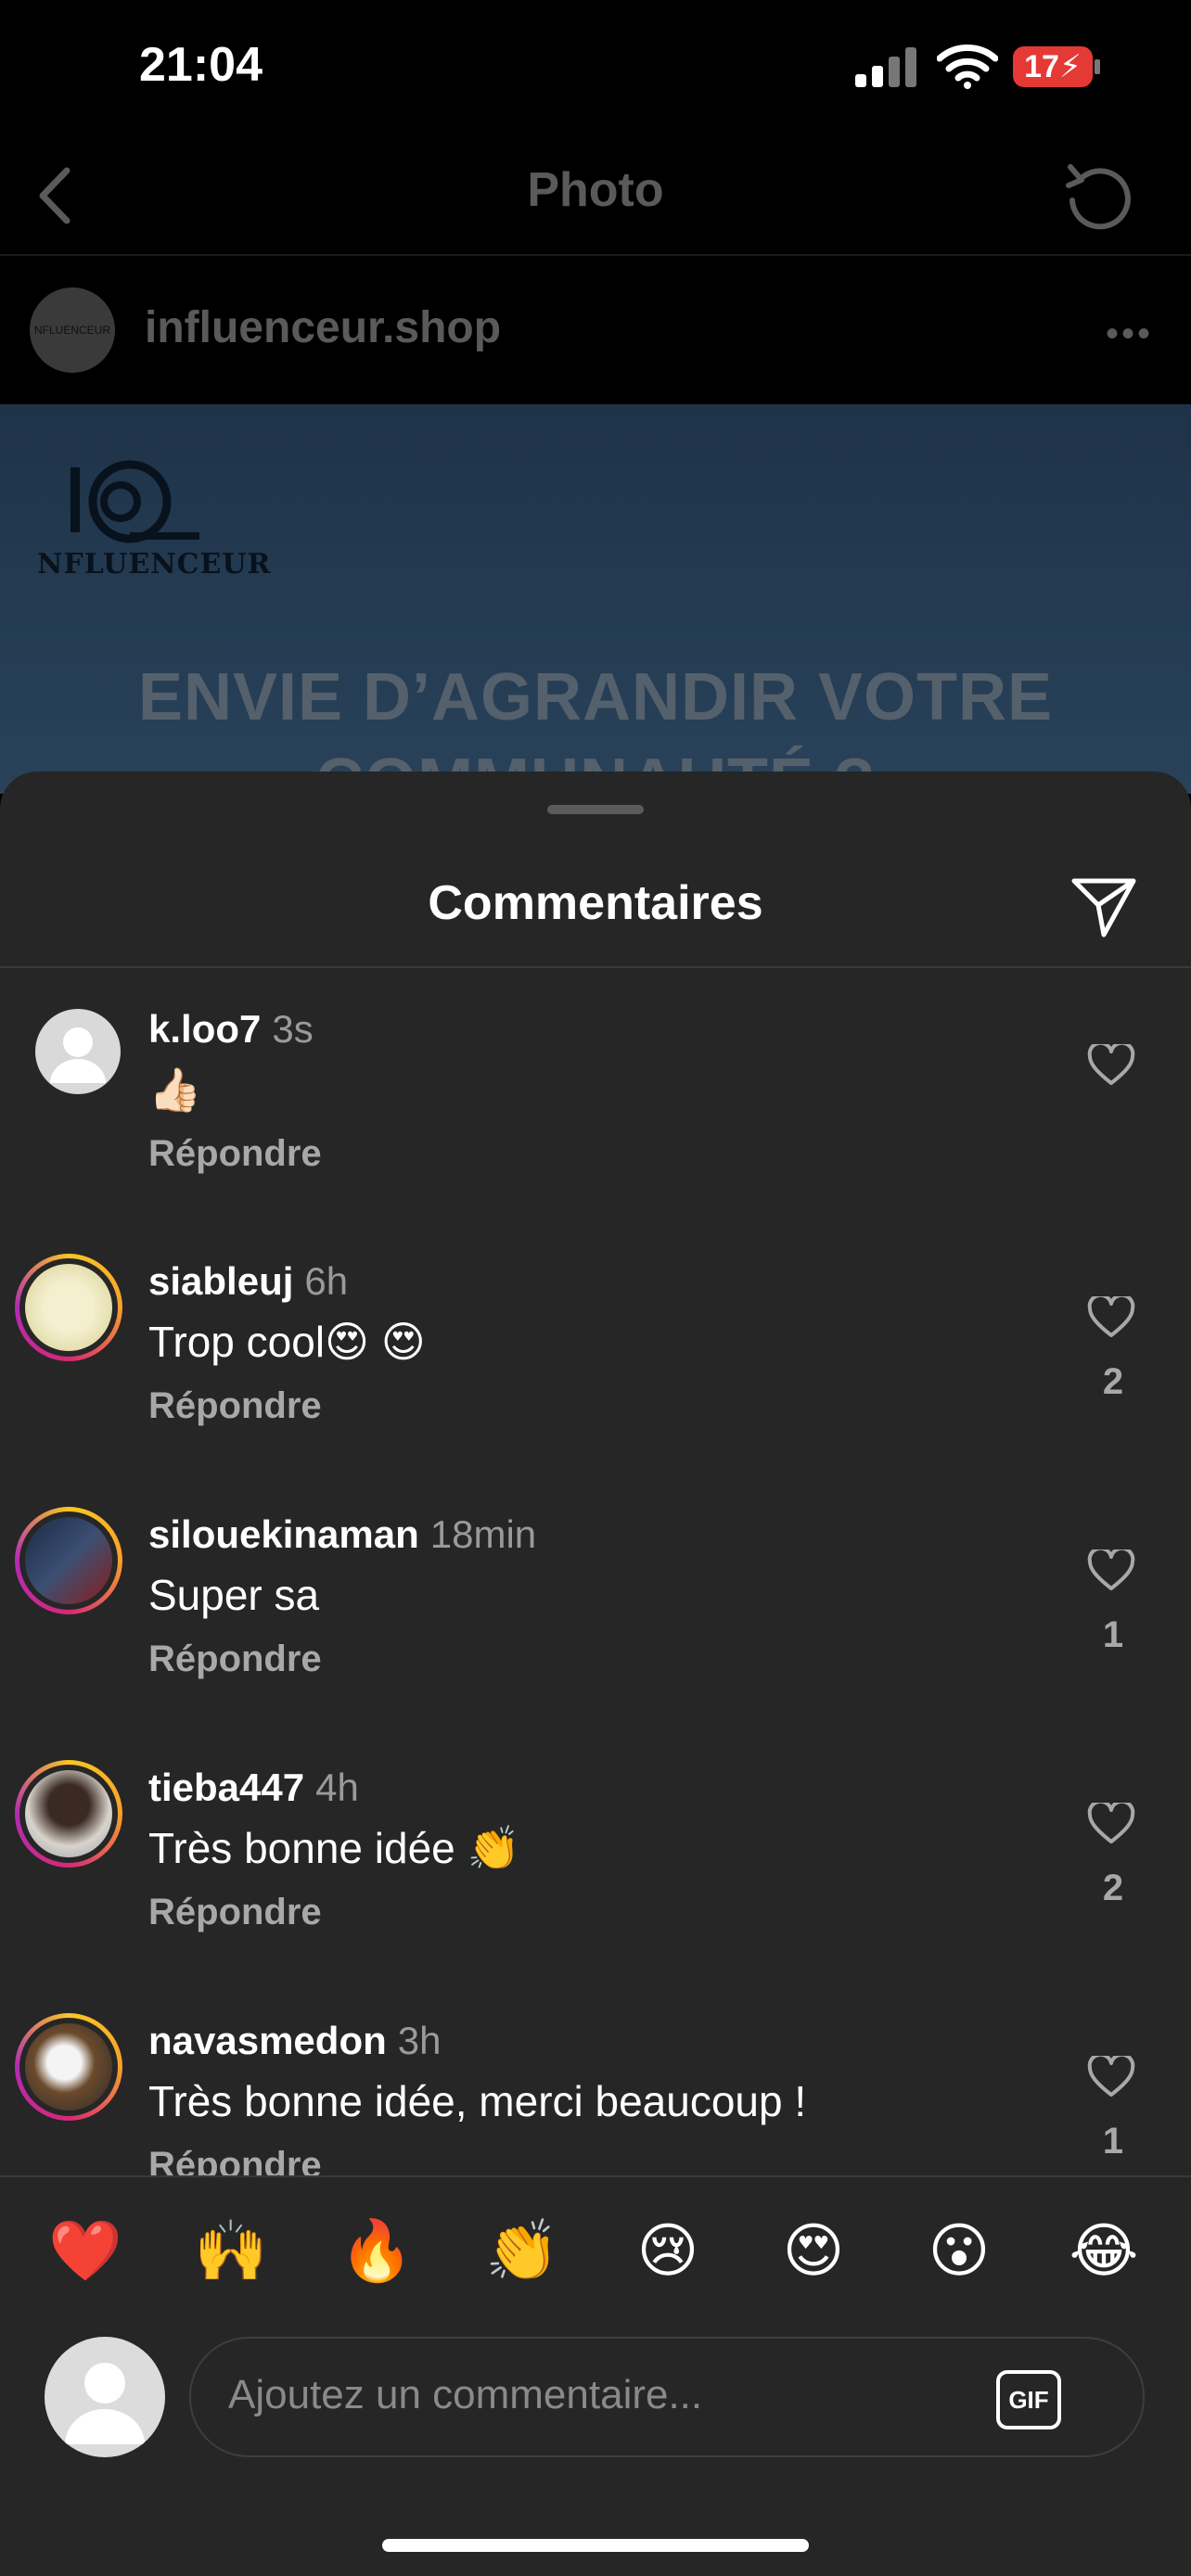 Image resolution: width=1191 pixels, height=2576 pixels. I want to click on emoji-heart-eyes-button: 😍, so click(814, 2251).